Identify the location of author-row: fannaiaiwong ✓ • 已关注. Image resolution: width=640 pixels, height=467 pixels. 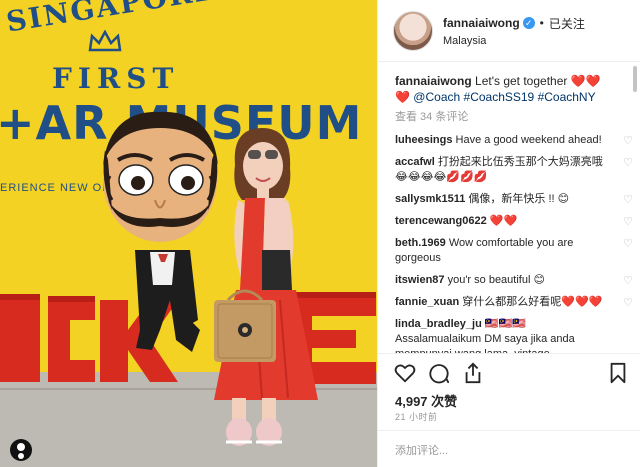
(514, 23).